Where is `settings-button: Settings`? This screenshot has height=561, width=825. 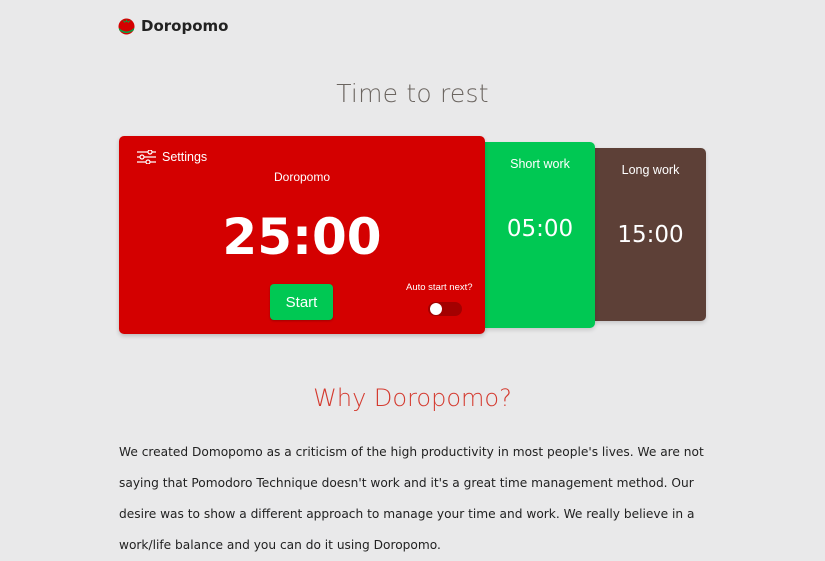 settings-button: Settings is located at coordinates (172, 157).